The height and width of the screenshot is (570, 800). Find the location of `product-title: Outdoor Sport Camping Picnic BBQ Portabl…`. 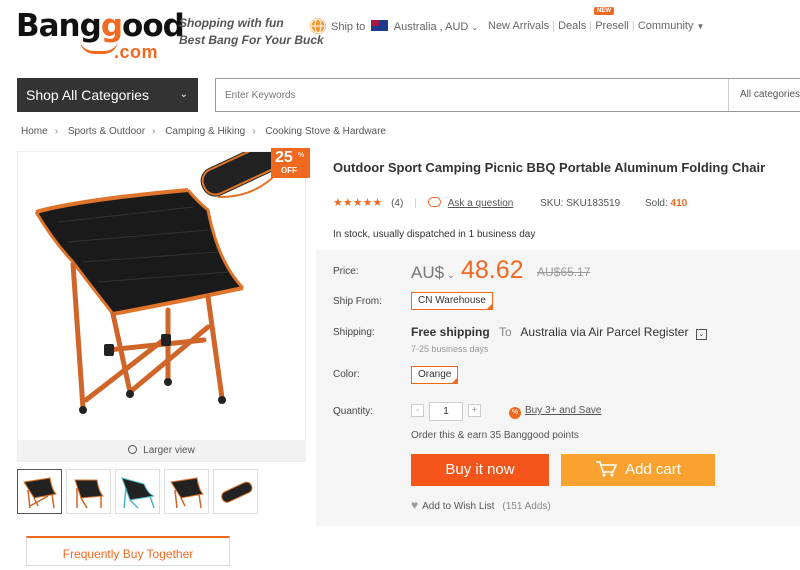

product-title: Outdoor Sport Camping Picnic BBQ Portabl… is located at coordinates (549, 167).